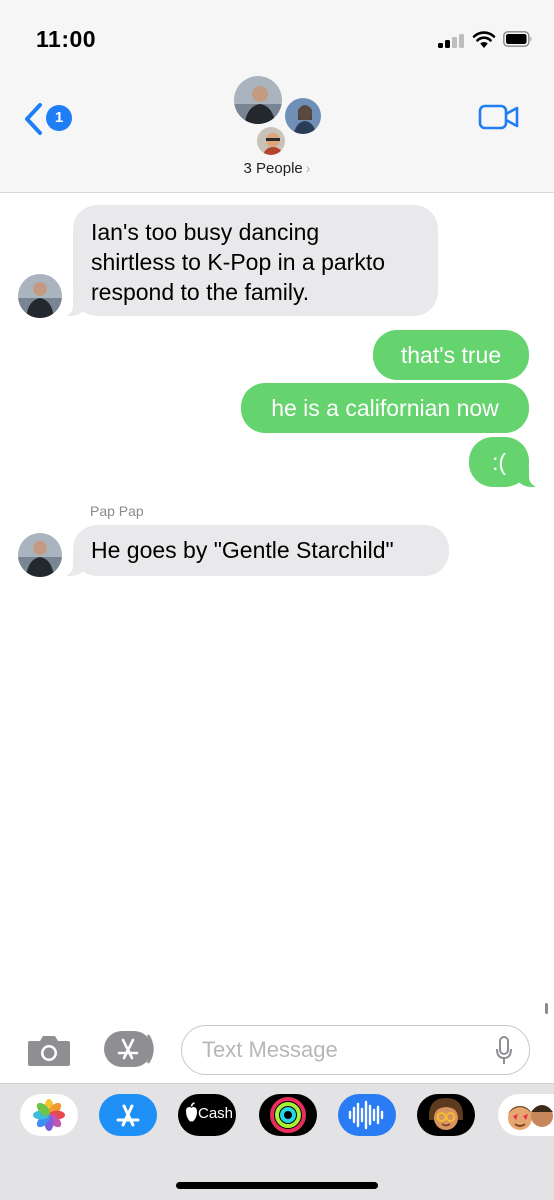  What do you see at coordinates (49, 1050) in the screenshot?
I see `camera-icon` at bounding box center [49, 1050].